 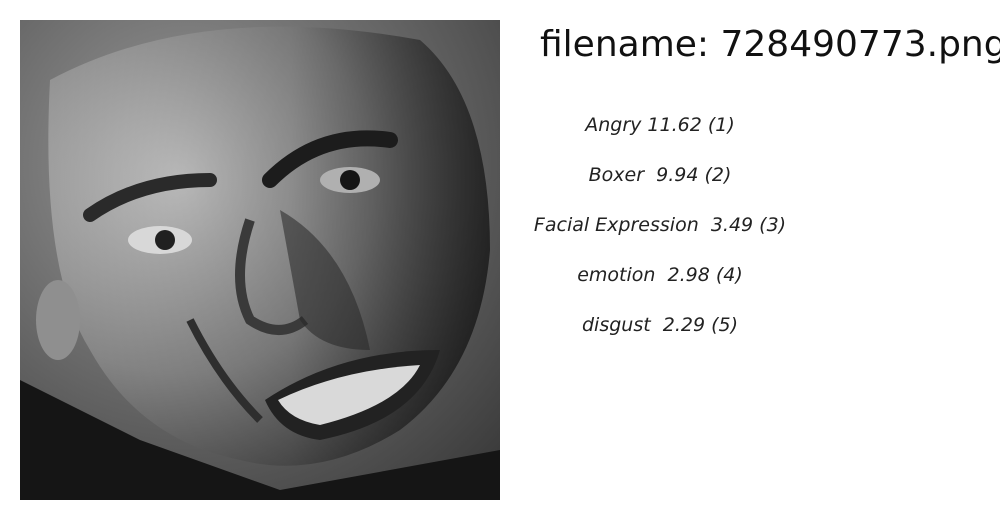 What do you see at coordinates (660, 125) in the screenshot?
I see `prediction-item: Angry 11.62 (1)` at bounding box center [660, 125].